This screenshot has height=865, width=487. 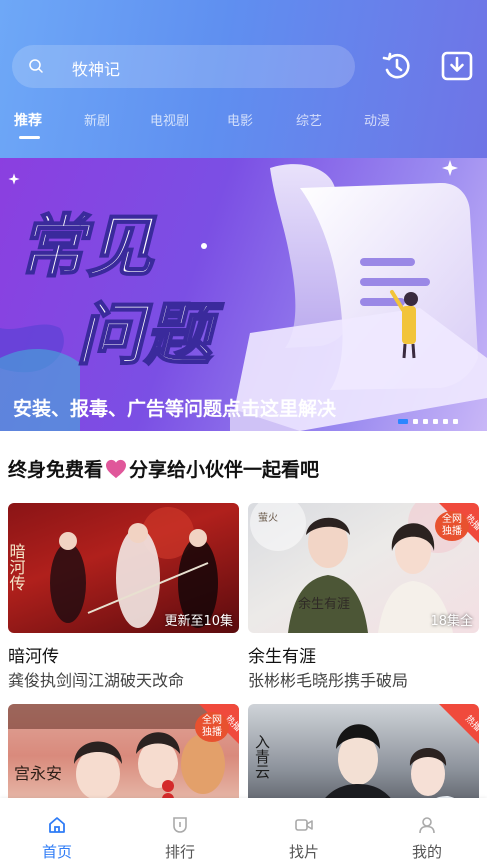 What do you see at coordinates (96, 68) in the screenshot?
I see `search-input: 牧神记` at bounding box center [96, 68].